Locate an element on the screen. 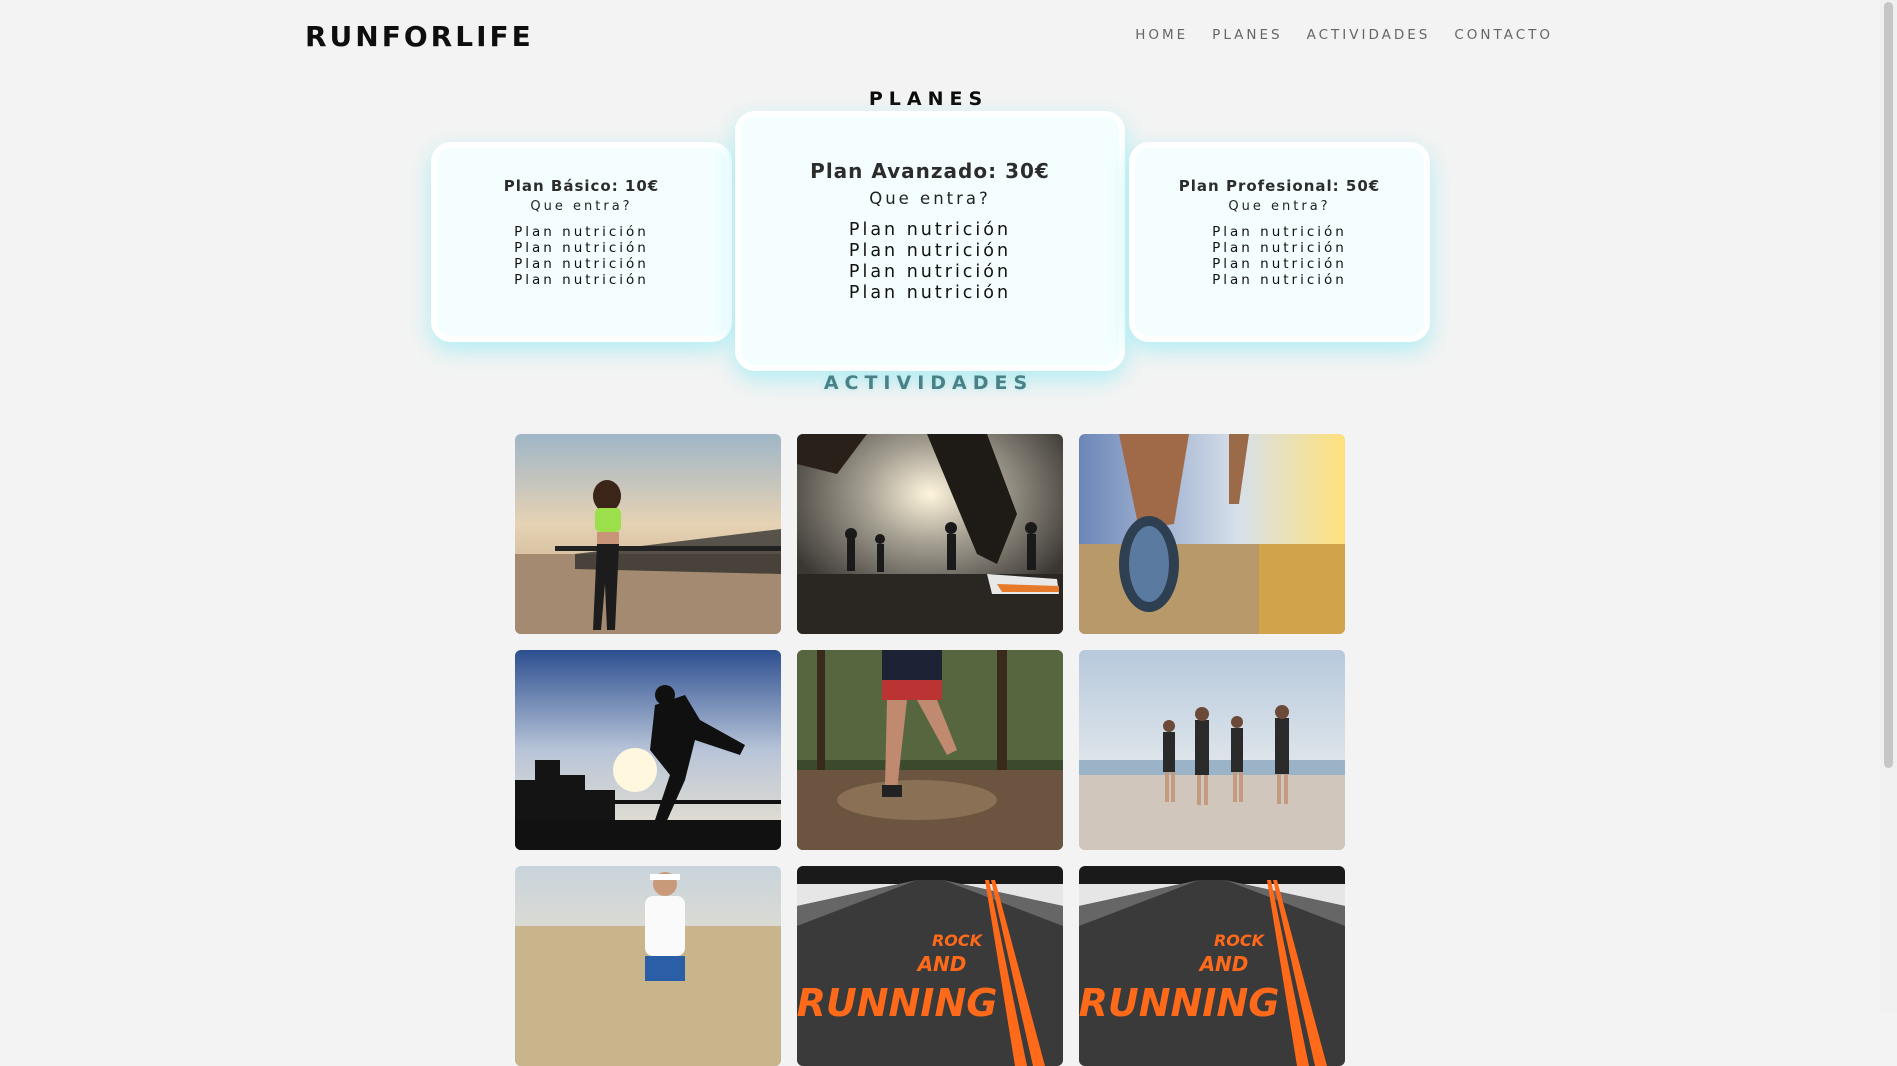 The width and height of the screenshot is (1897, 1066). plan-title: Plan Profesional: 50€ is located at coordinates (1279, 186).